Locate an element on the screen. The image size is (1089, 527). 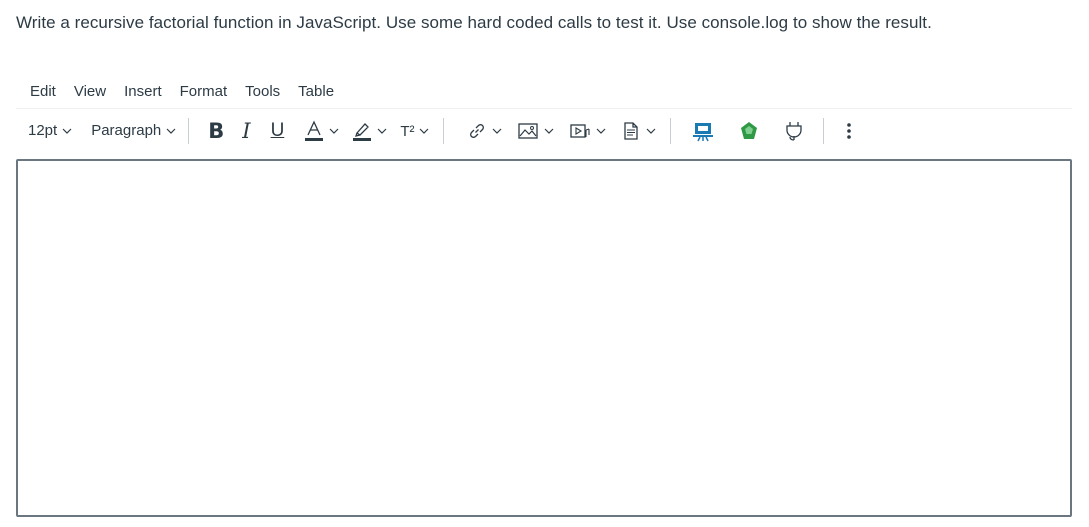
underline-button: U is located at coordinates (278, 131).